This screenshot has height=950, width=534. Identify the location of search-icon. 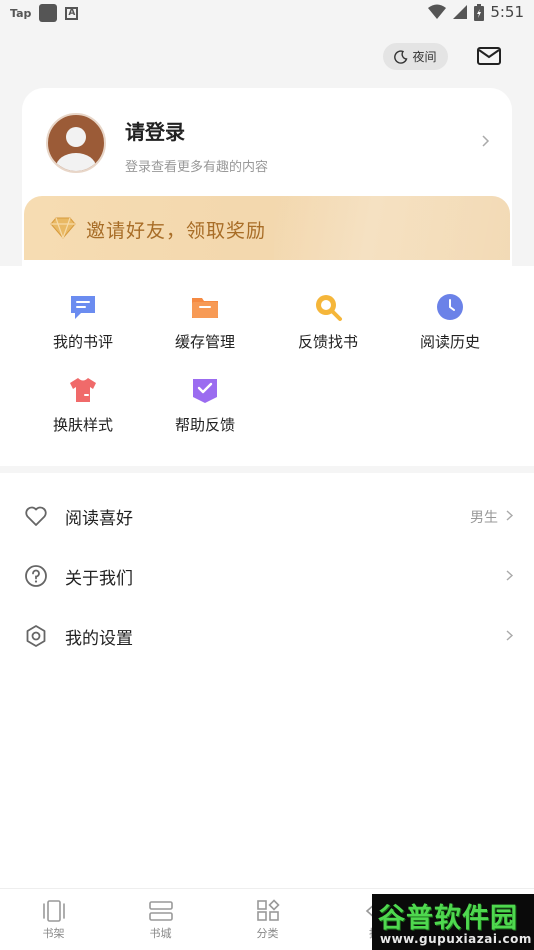
(329, 308).